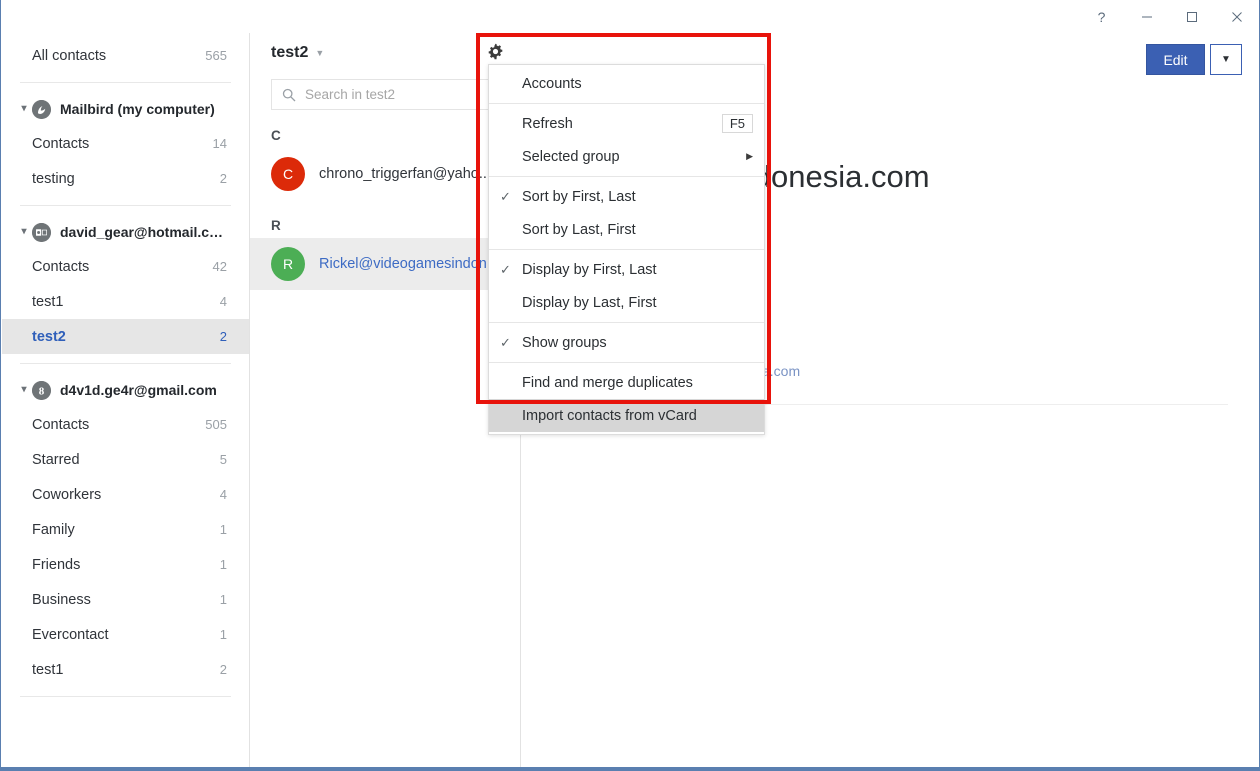 The width and height of the screenshot is (1260, 771). I want to click on sidebar-item-count: 5, so click(223, 459).